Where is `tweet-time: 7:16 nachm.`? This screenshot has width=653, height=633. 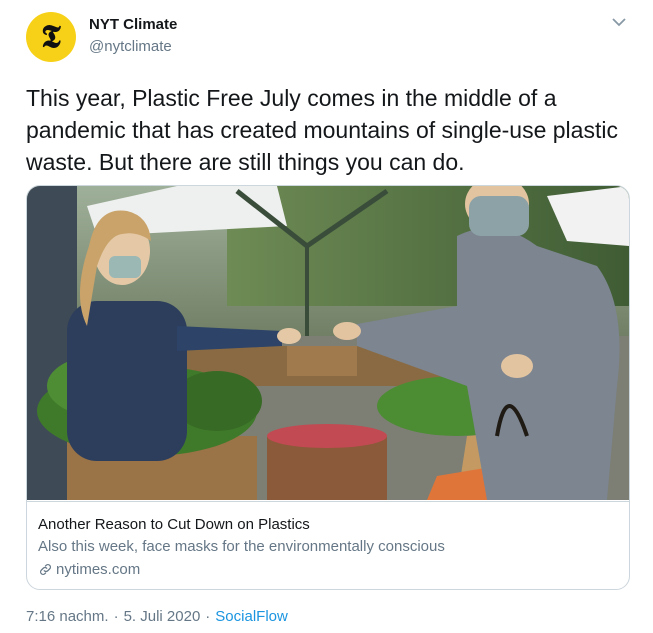 tweet-time: 7:16 nachm. is located at coordinates (67, 616).